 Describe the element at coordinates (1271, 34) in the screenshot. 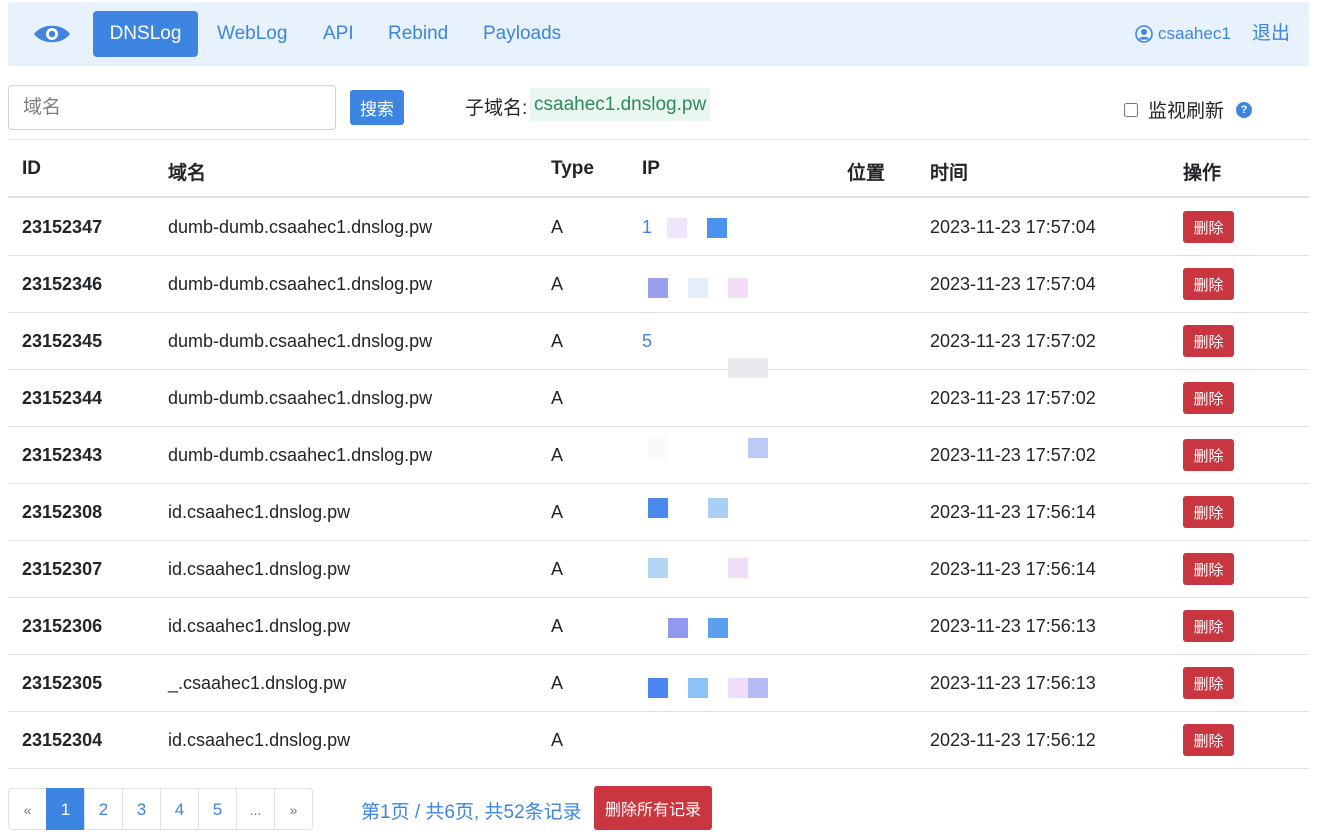

I see `logout-link: 退出` at that location.